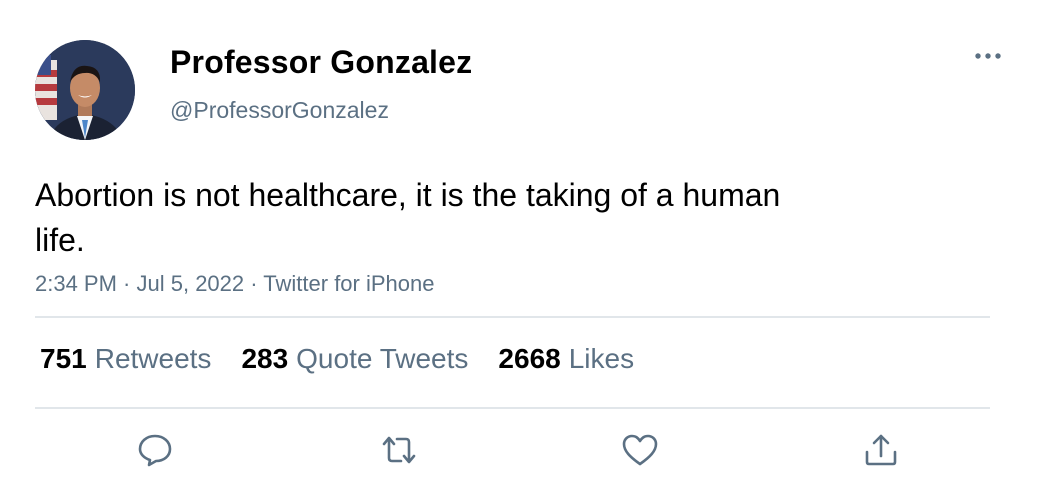 Image resolution: width=1050 pixels, height=480 pixels. I want to click on profile-photo, so click(85, 90).